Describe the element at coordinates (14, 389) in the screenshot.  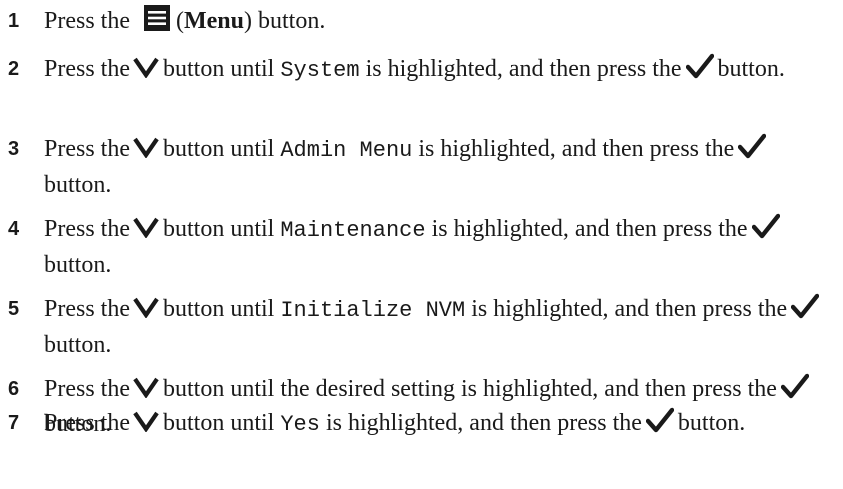
I see `step-number: 6` at that location.